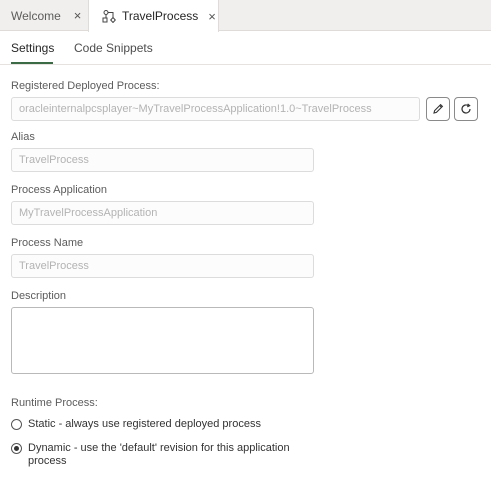 This screenshot has width=491, height=478. Describe the element at coordinates (47, 243) in the screenshot. I see `process-name-label: Process Name` at that location.